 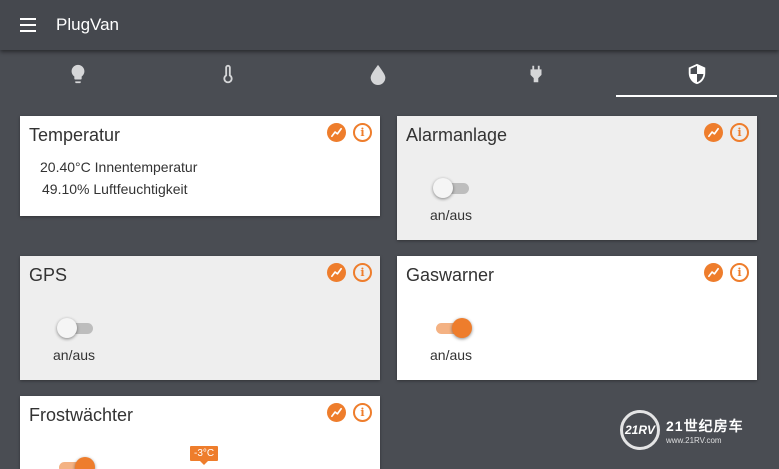 I want to click on water-drop-icon, so click(x=377, y=74).